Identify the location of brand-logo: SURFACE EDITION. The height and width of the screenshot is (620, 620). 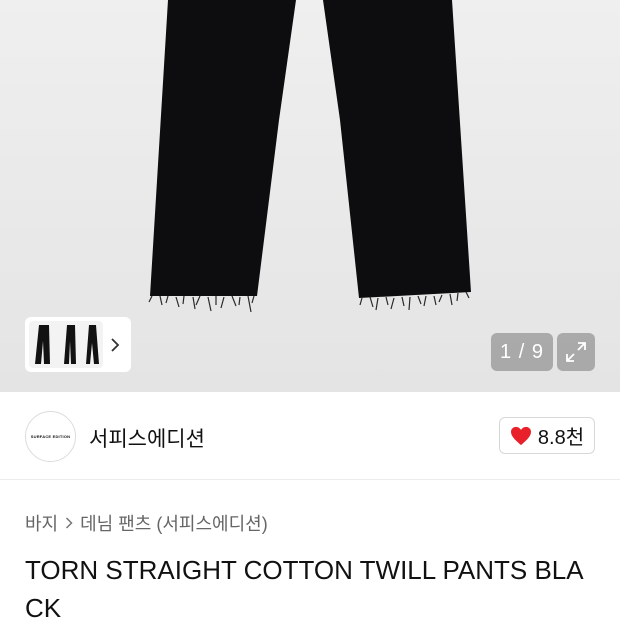
(50, 436).